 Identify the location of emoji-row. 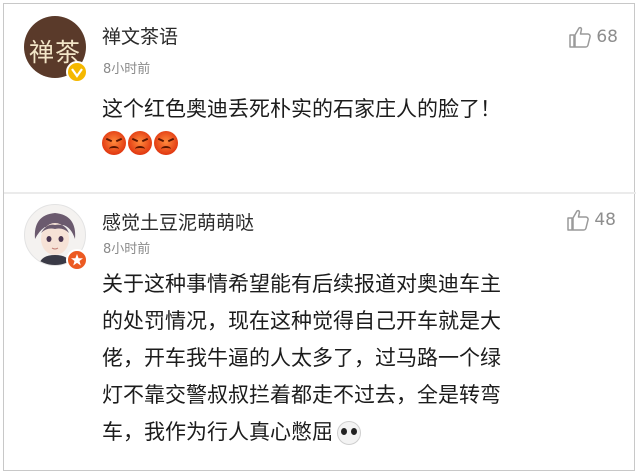
(140, 143).